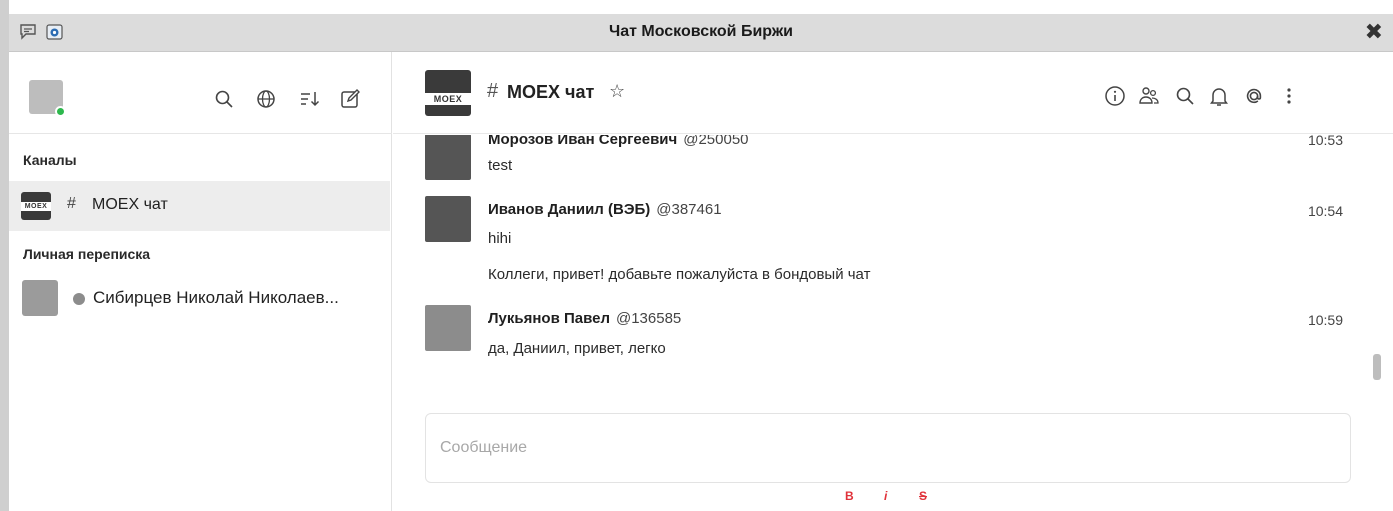 The image size is (1393, 511). Describe the element at coordinates (350, 99) in the screenshot. I see `compose-icon` at that location.